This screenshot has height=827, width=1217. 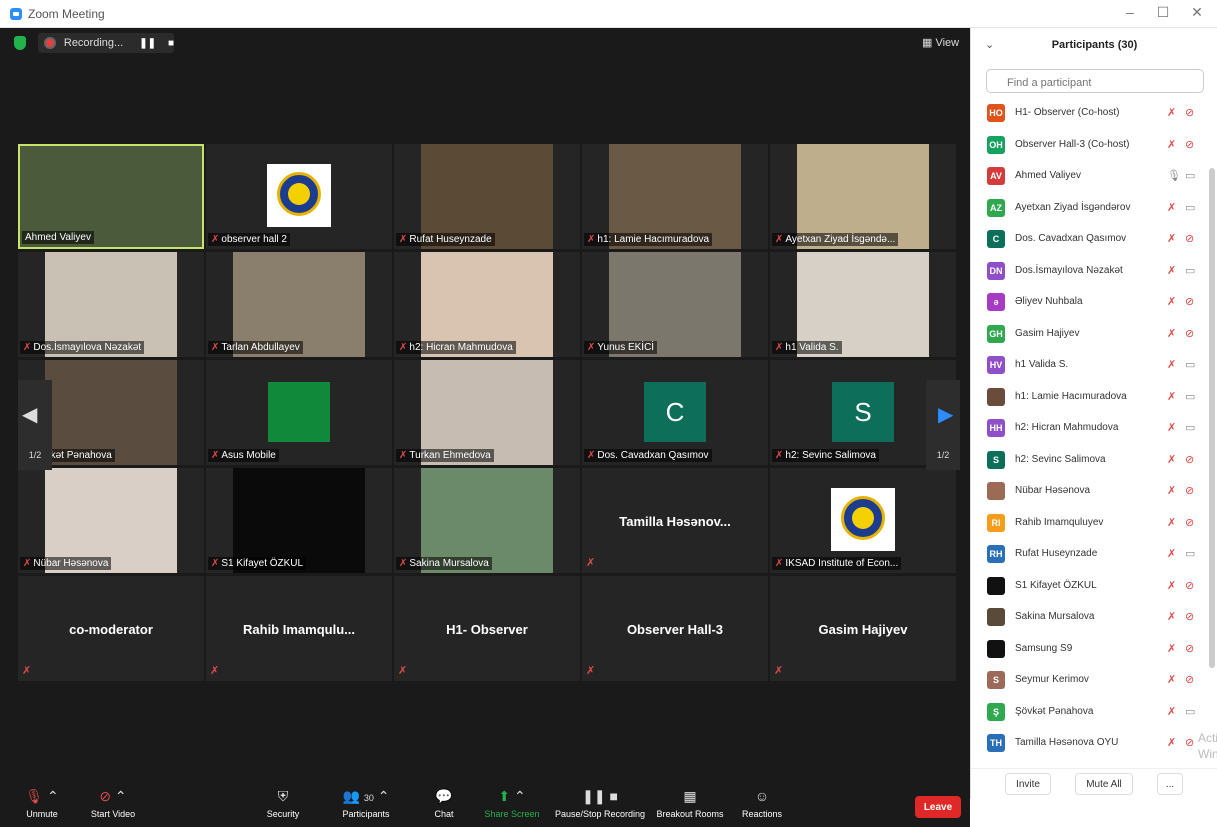 What do you see at coordinates (171, 43) in the screenshot?
I see `stop-recording-icon: ■` at bounding box center [171, 43].